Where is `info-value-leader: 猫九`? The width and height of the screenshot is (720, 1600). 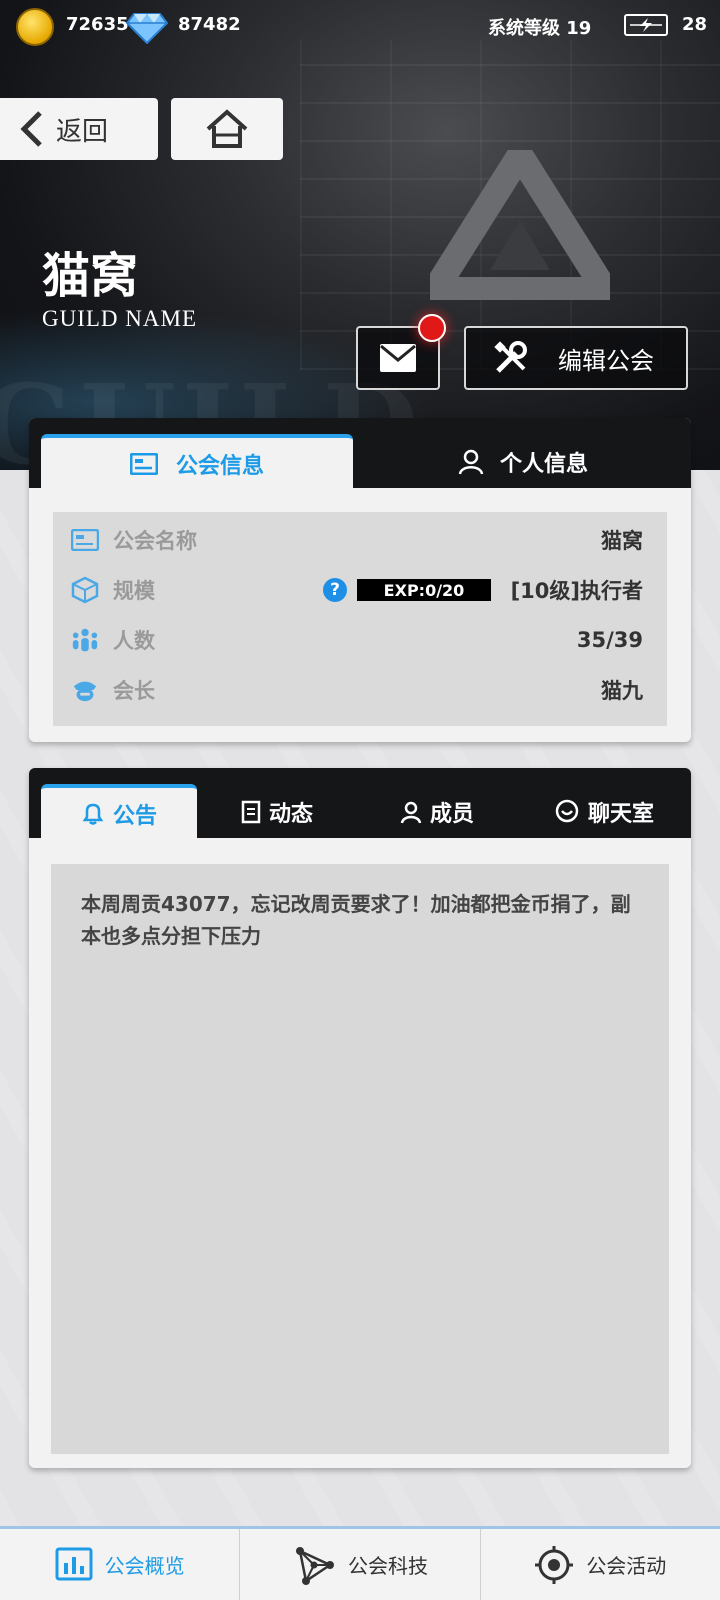
info-value-leader: 猫九 is located at coordinates (622, 691).